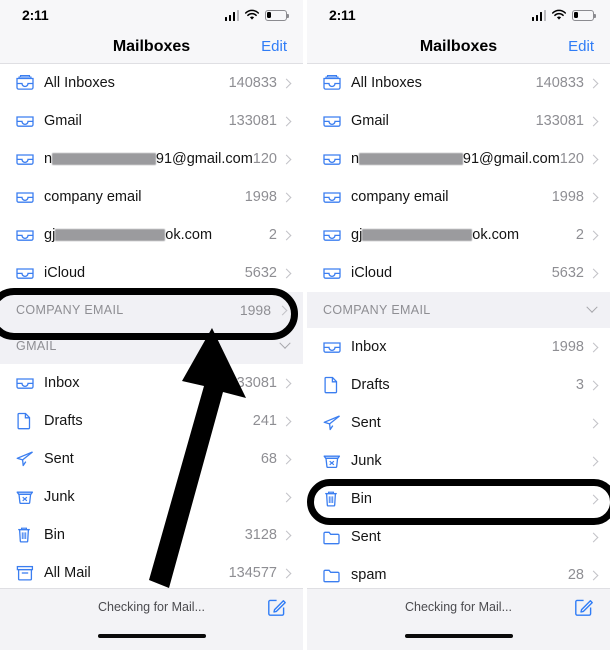  I want to click on list-item-bin: Bin 3128, so click(151, 535).